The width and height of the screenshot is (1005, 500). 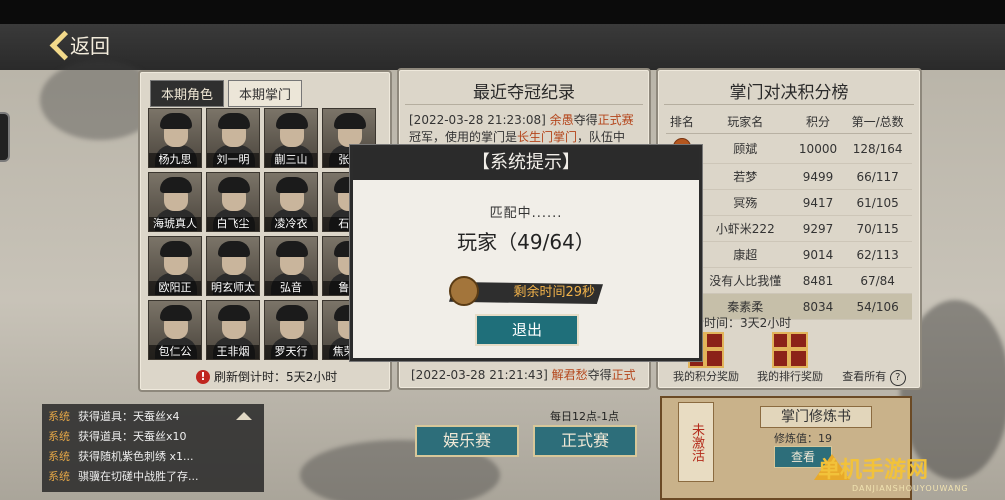 I want to click on table-header: 排名 玩家名 积分 第一/总数, so click(x=789, y=122).